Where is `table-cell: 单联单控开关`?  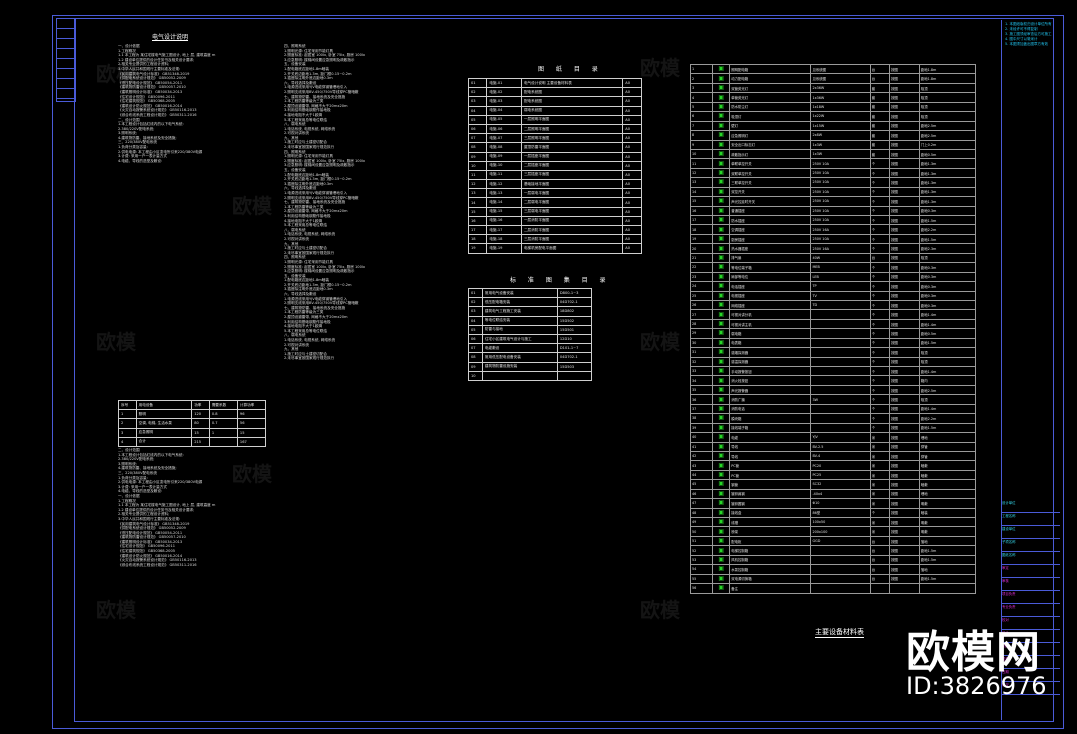
table-cell: 单联单控开关 is located at coordinates (770, 163).